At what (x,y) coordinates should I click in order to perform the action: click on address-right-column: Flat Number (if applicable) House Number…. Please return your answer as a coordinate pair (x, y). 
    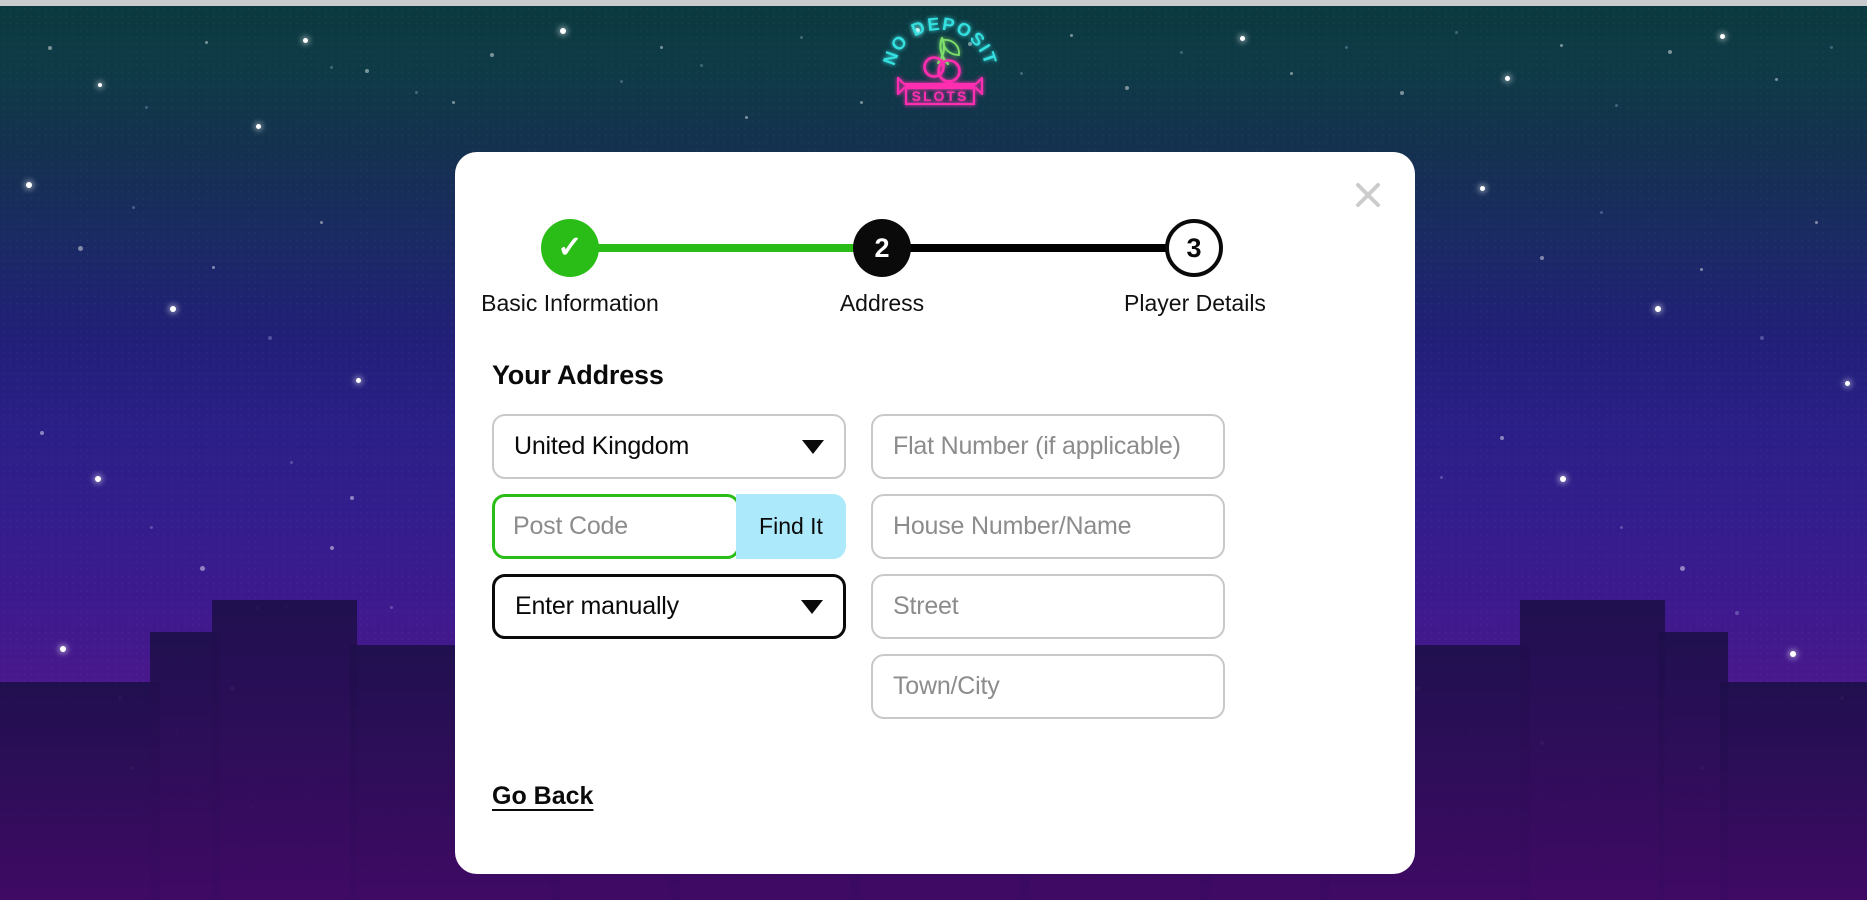
    Looking at the image, I should click on (1048, 574).